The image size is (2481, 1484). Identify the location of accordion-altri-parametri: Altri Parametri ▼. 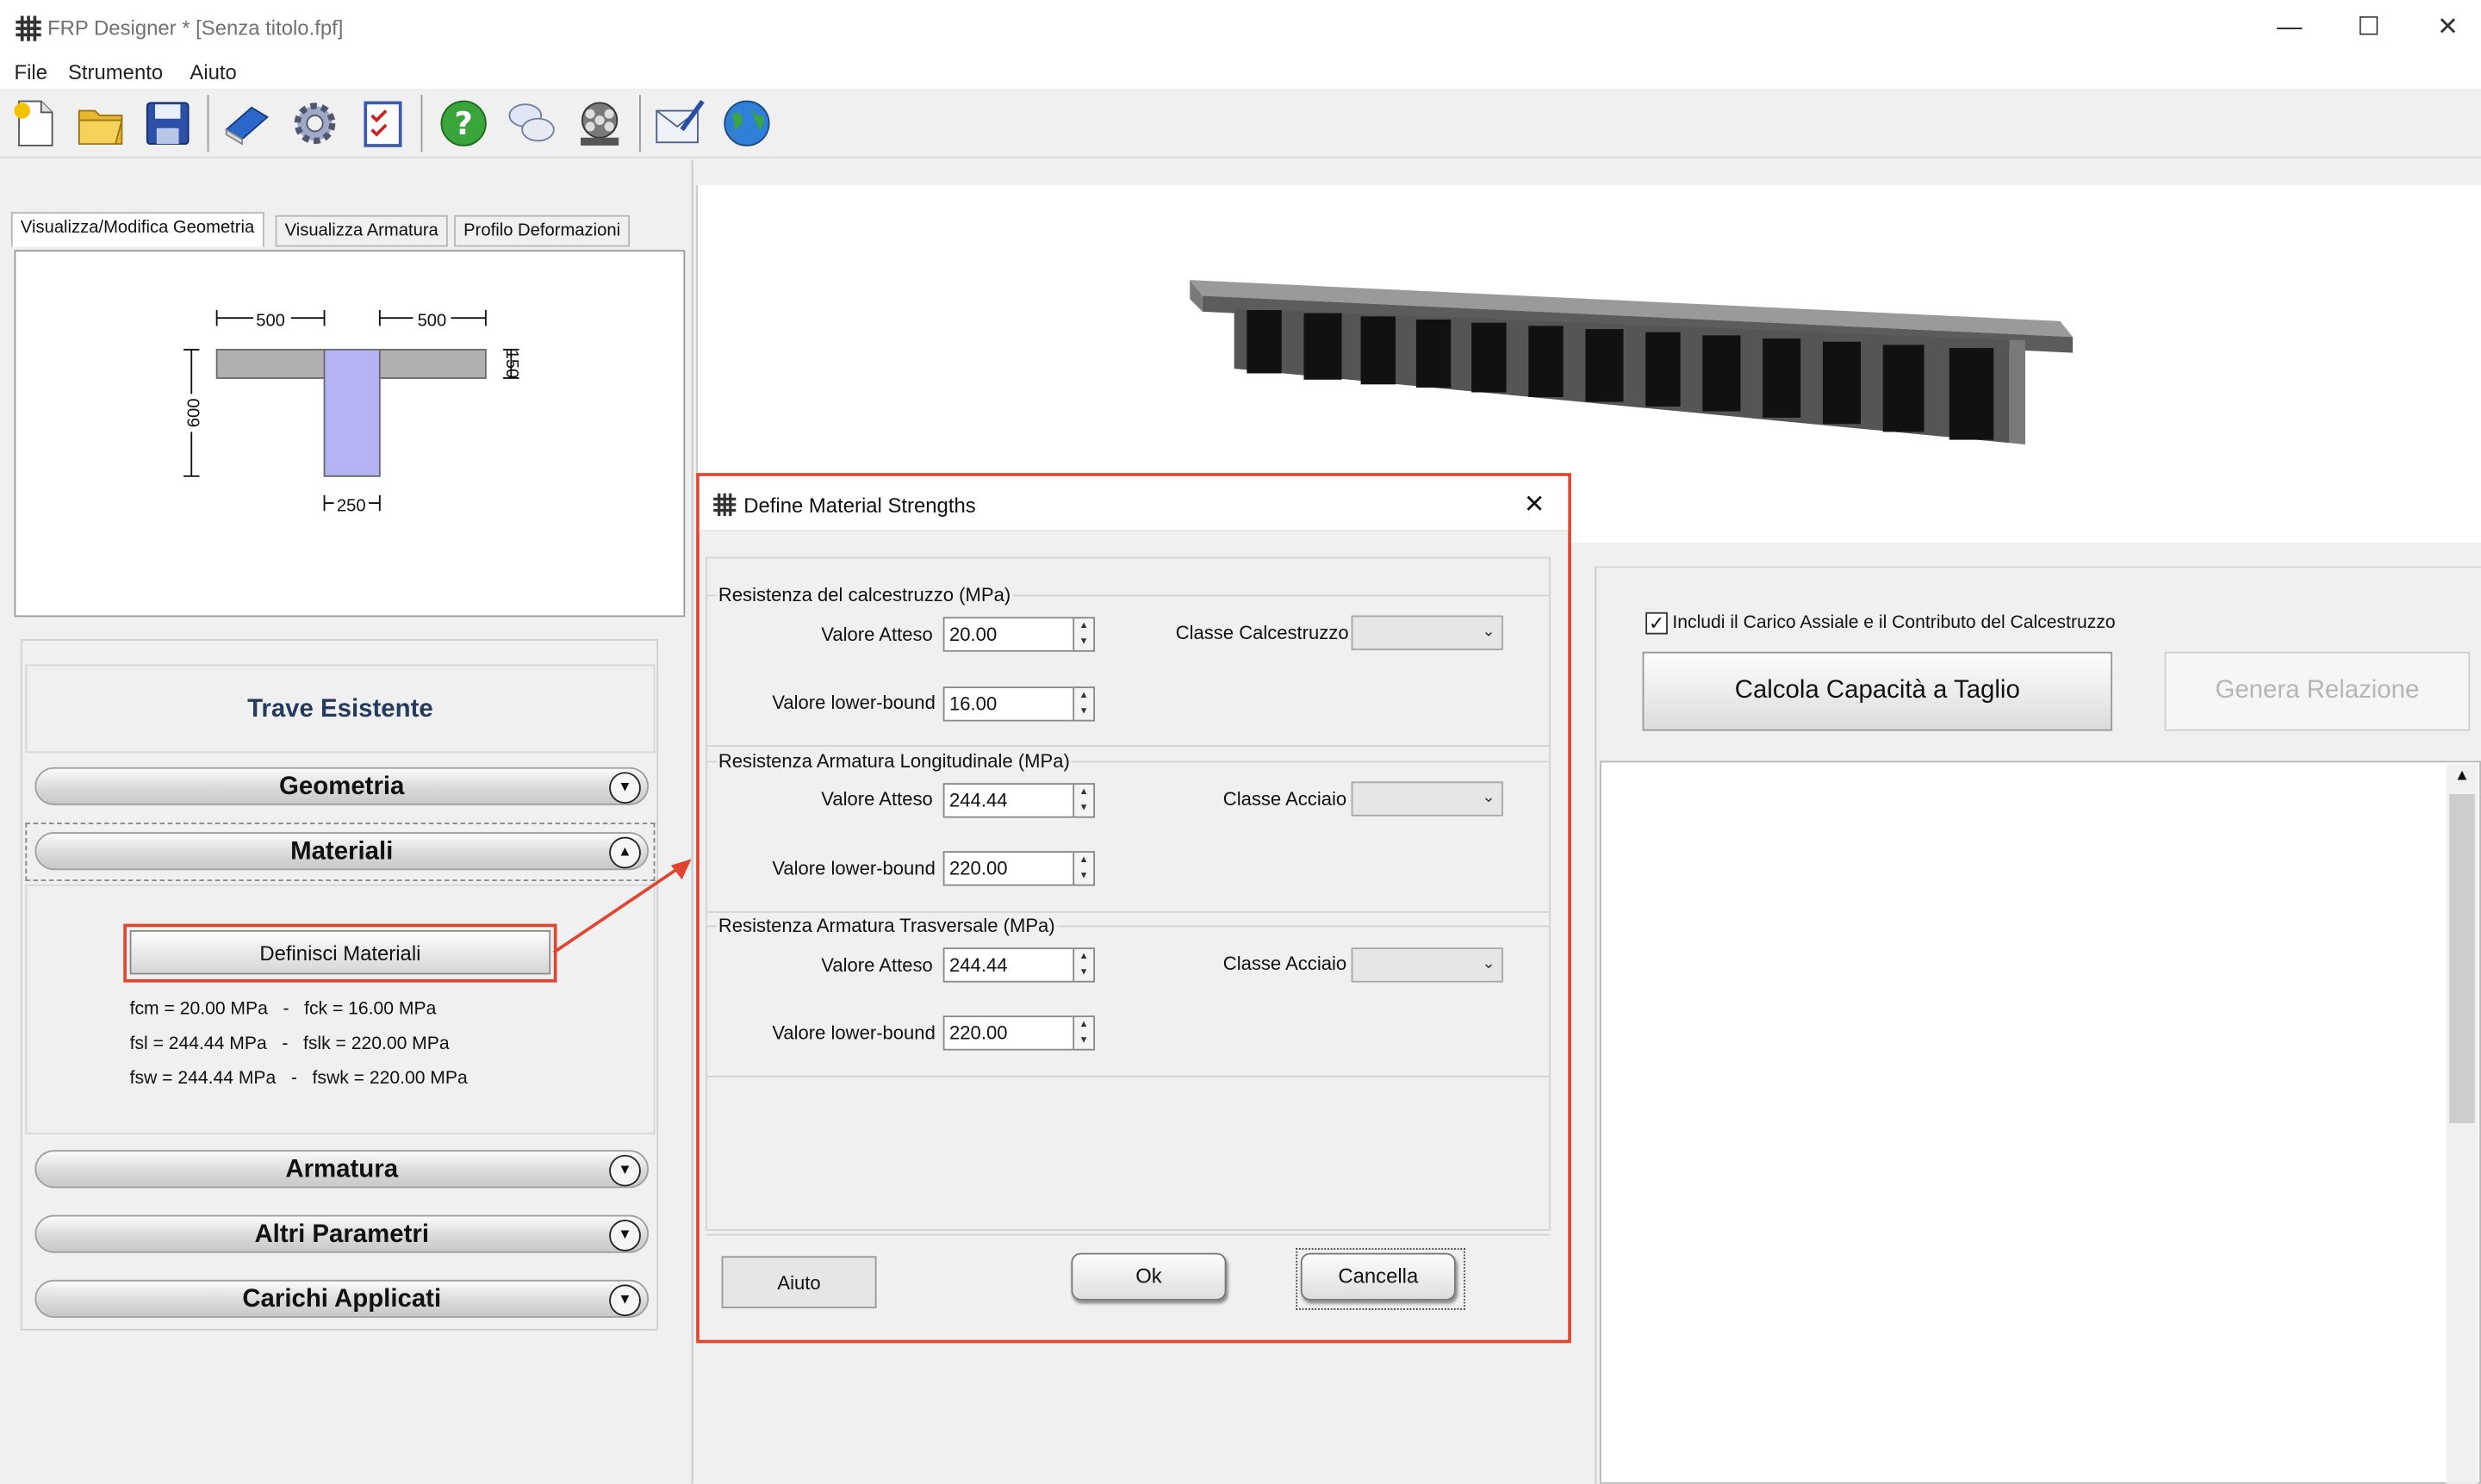
(342, 1233).